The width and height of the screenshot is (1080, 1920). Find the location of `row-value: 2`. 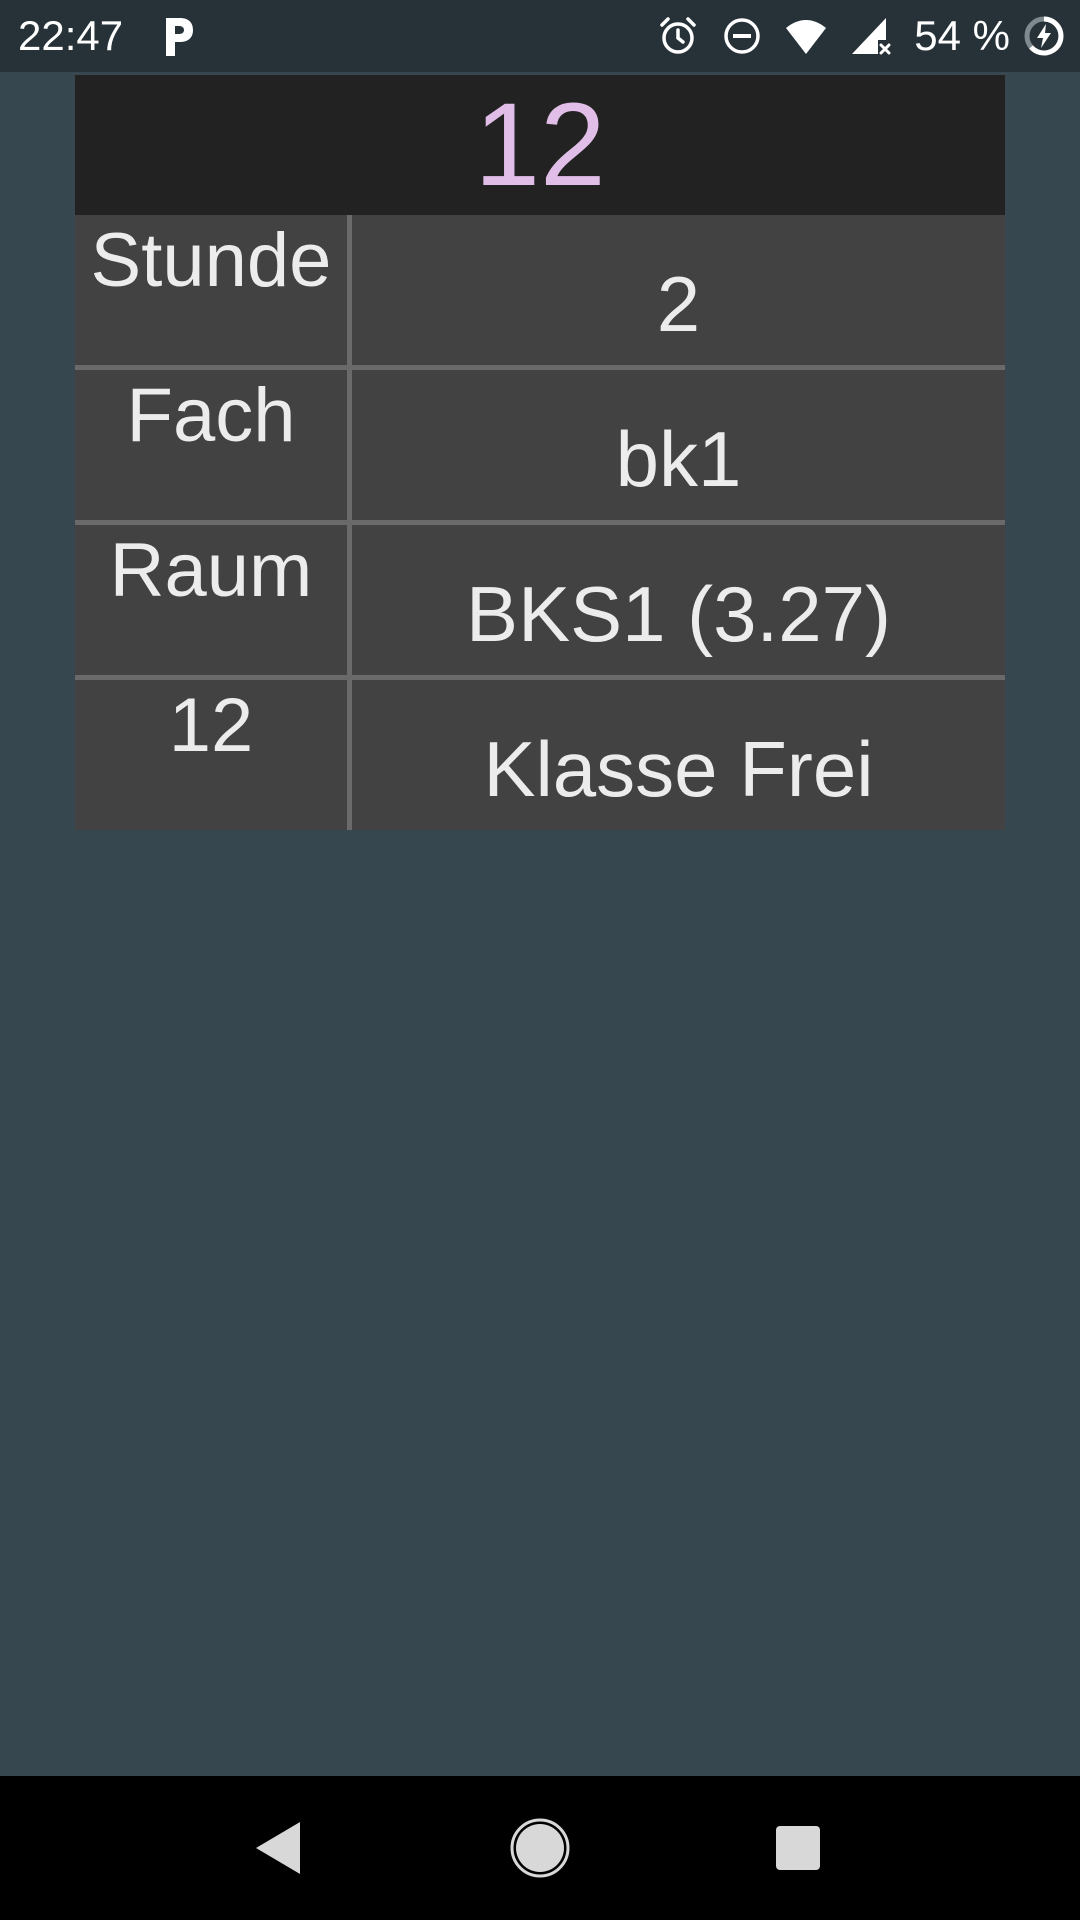

row-value: 2 is located at coordinates (678, 304).